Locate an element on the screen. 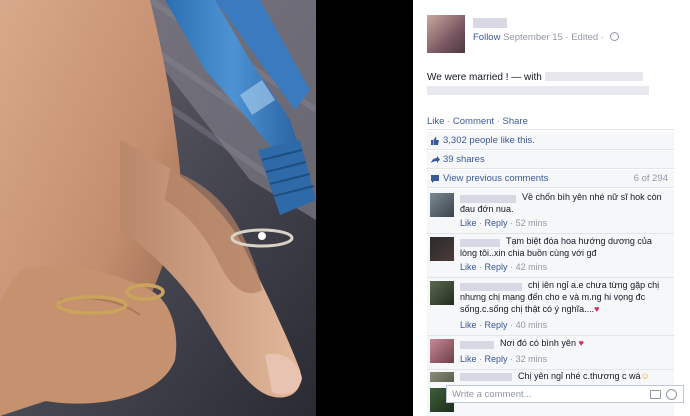  post-text: We were married ! — with is located at coordinates (535, 77).